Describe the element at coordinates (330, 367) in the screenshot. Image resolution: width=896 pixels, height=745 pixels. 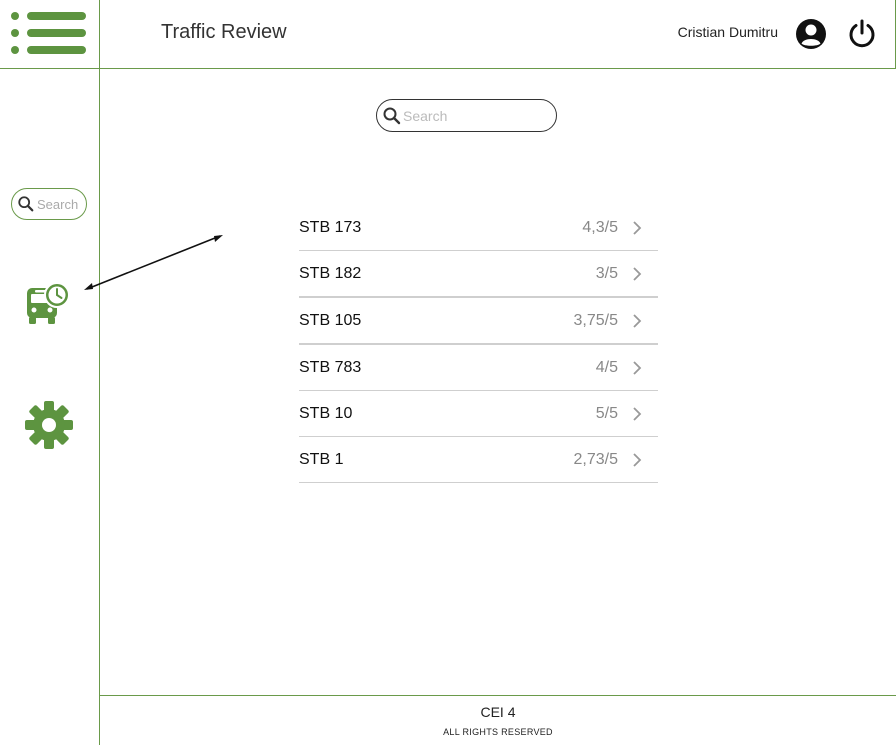
I see `vehicle-name: STB 783` at that location.